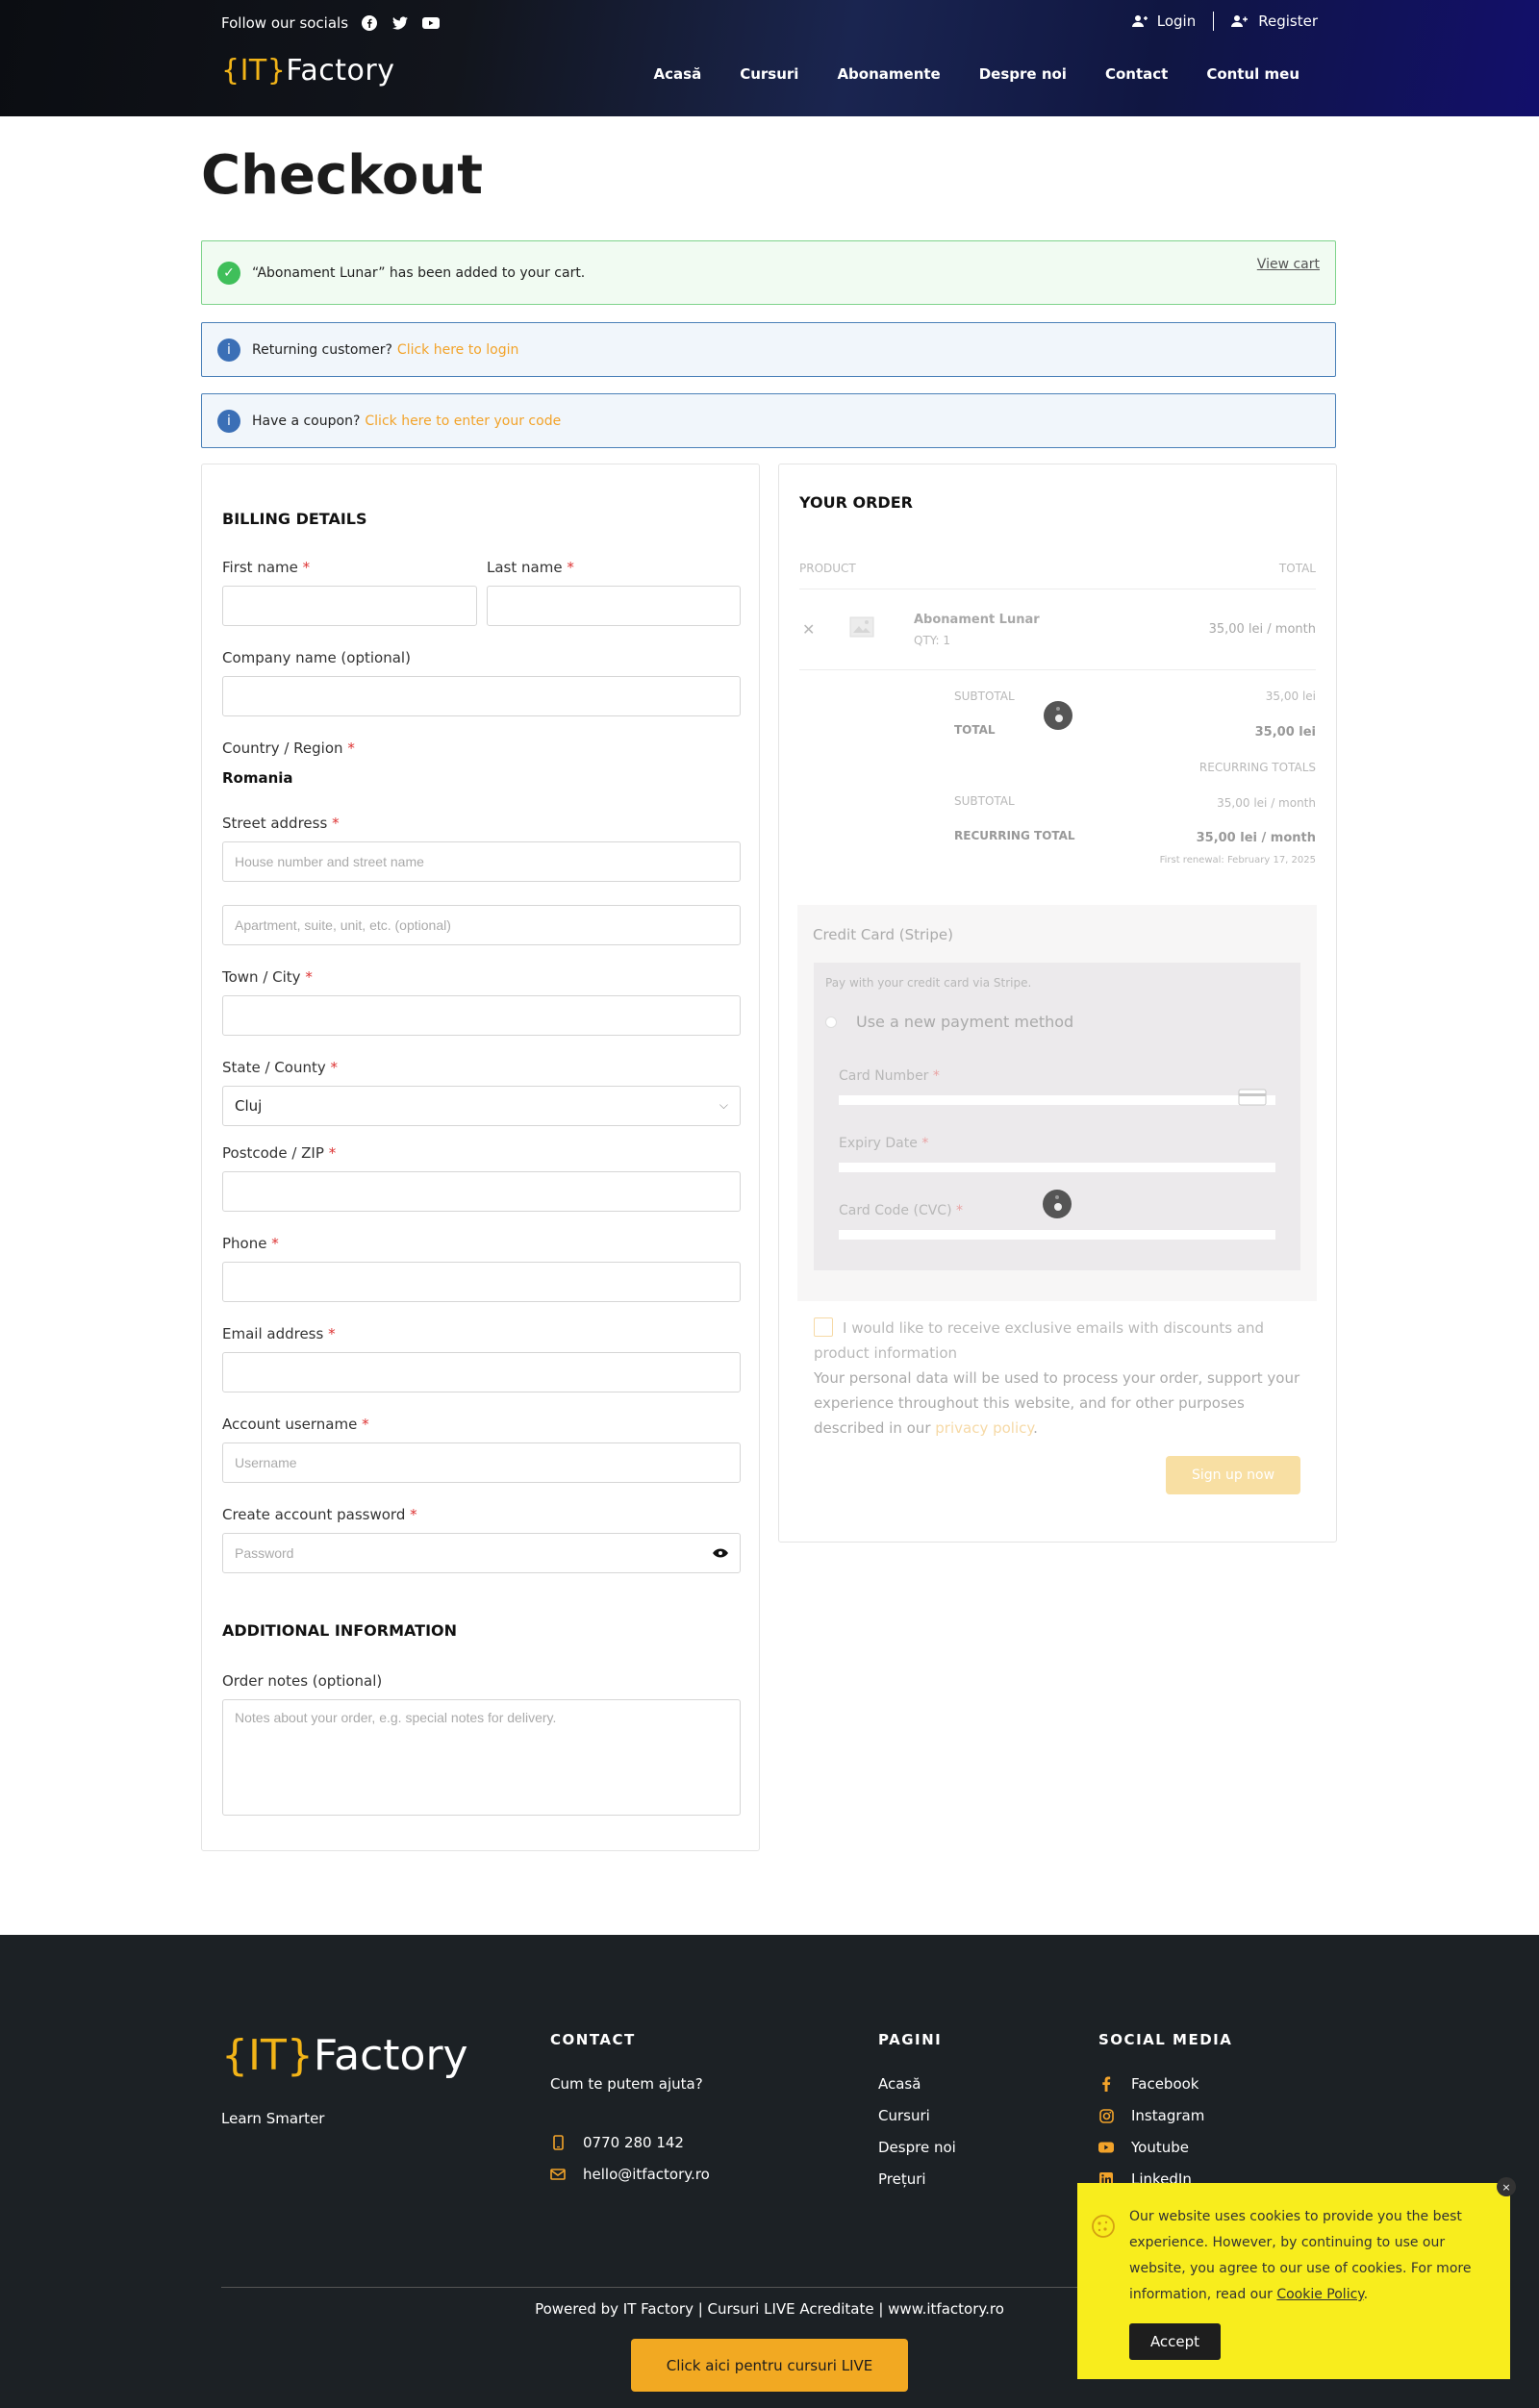 The height and width of the screenshot is (2408, 1539). I want to click on twitter-icon, so click(400, 23).